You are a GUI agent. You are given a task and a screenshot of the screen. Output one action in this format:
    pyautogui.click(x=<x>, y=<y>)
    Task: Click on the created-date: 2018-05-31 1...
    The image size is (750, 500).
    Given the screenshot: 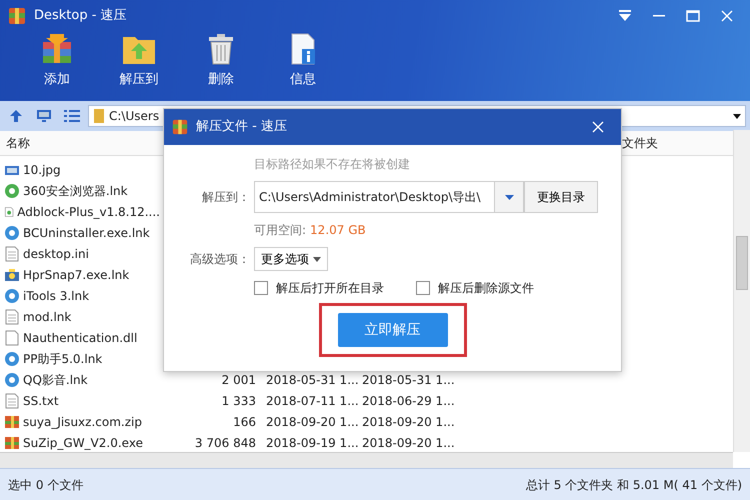 What is the action you would take?
    pyautogui.click(x=408, y=379)
    